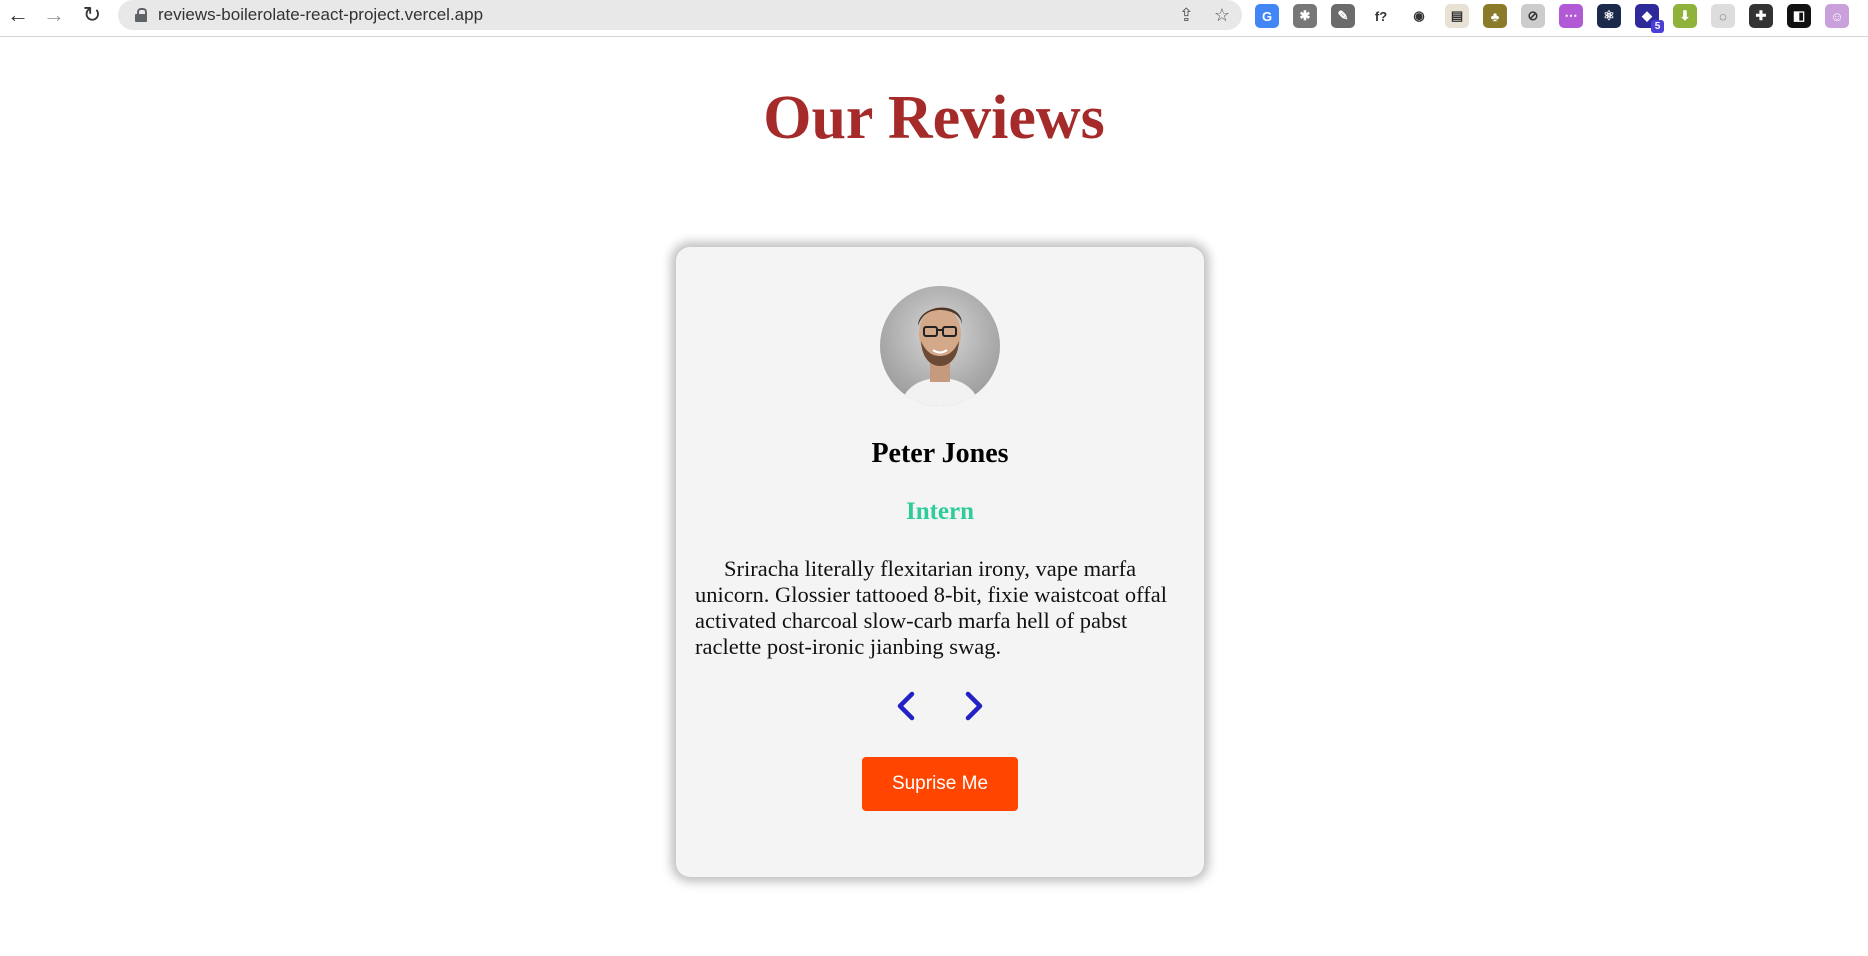 The width and height of the screenshot is (1868, 956). What do you see at coordinates (1222, 15) in the screenshot?
I see `star-icon: ☆` at bounding box center [1222, 15].